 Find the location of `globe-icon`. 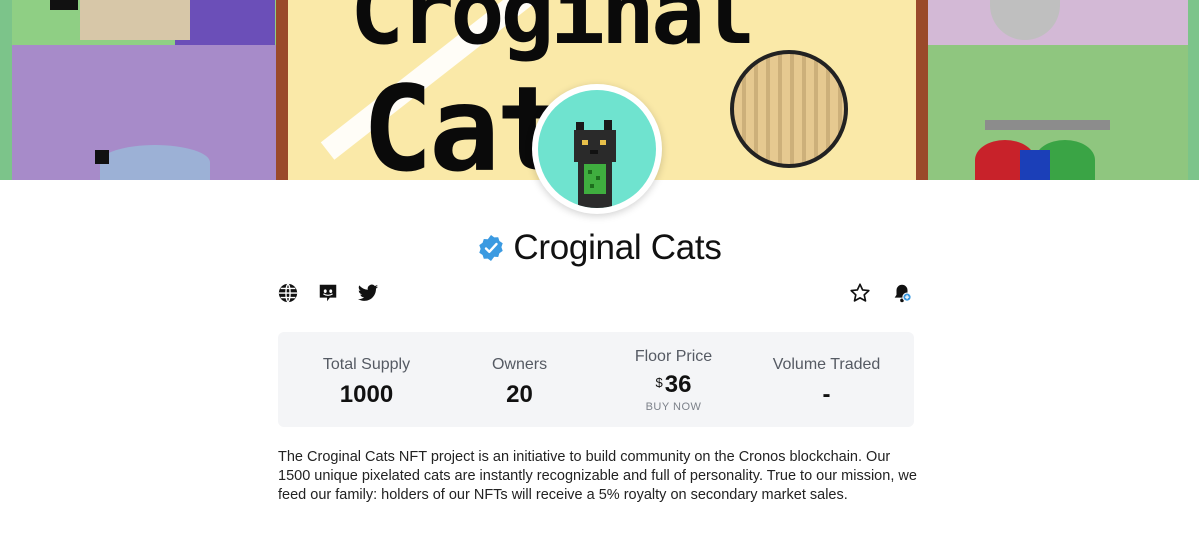

globe-icon is located at coordinates (288, 293).